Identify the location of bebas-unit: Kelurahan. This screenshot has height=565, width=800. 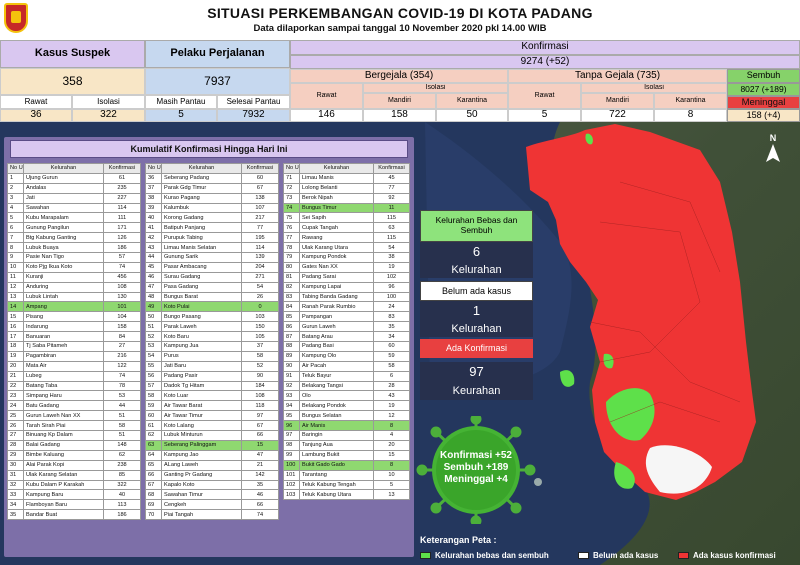
(476, 270).